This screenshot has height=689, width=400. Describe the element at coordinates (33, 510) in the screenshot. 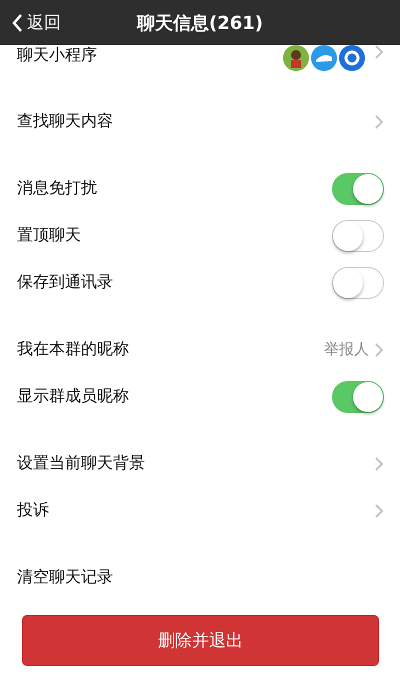

I see `row-label: 投诉` at that location.